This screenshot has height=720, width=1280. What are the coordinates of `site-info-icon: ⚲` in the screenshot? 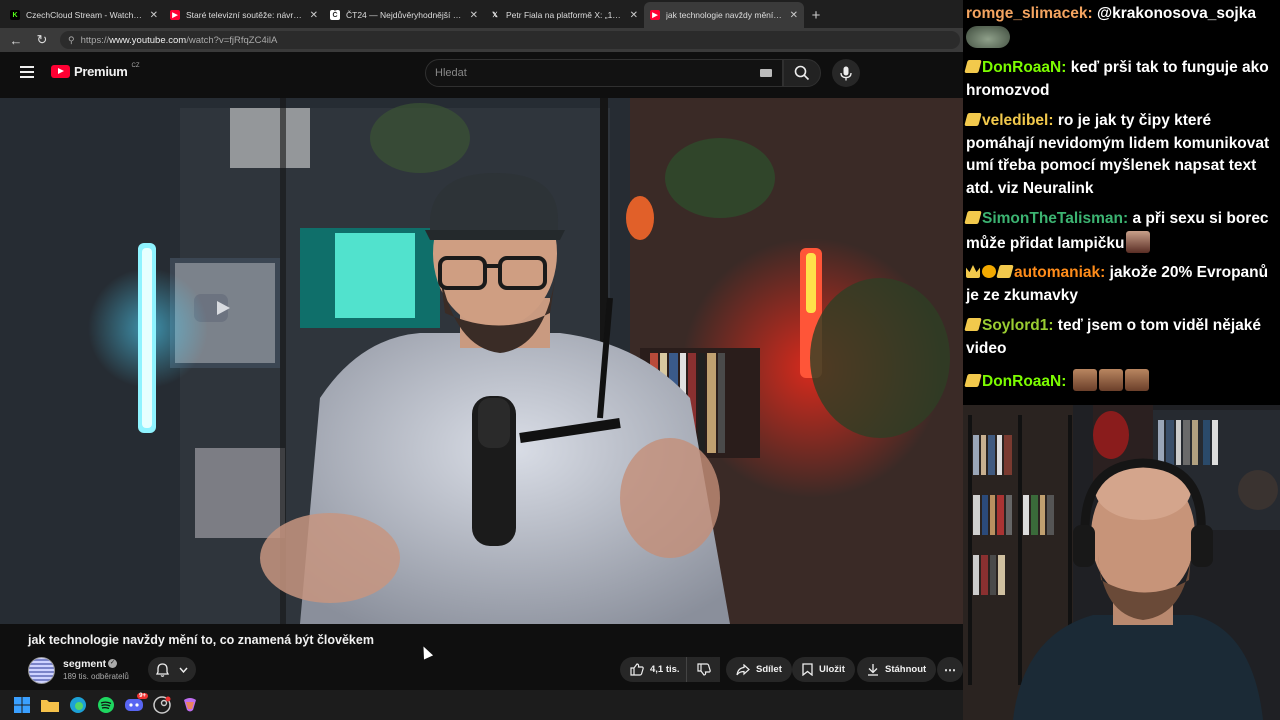 It's located at (71, 40).